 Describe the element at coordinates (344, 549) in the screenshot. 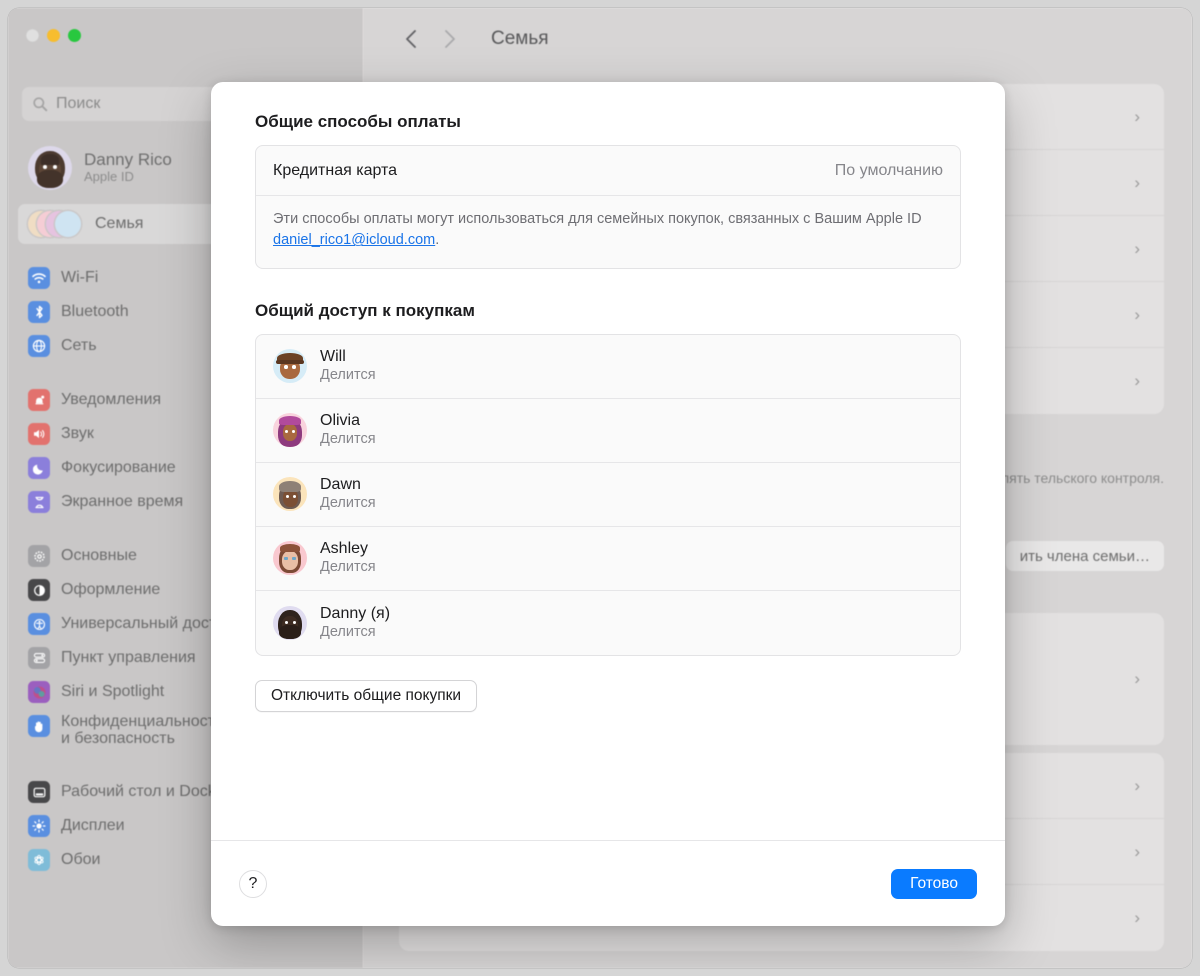

I see `member-name: Ashley` at that location.